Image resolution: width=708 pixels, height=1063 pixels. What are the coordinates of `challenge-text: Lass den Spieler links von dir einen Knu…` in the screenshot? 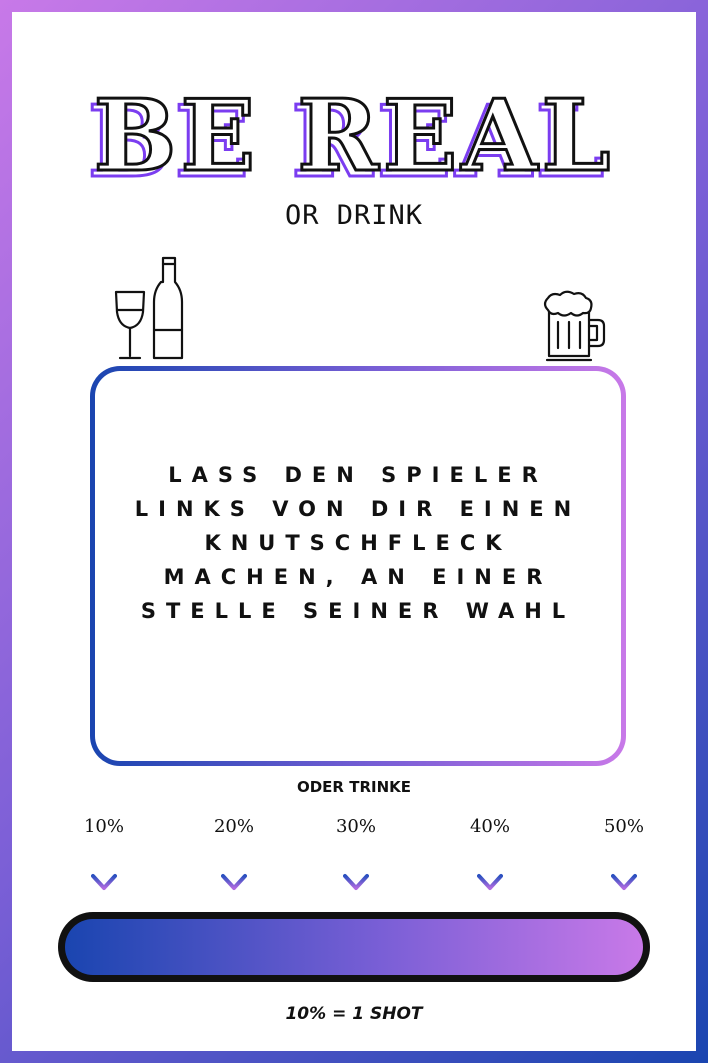 It's located at (358, 543).